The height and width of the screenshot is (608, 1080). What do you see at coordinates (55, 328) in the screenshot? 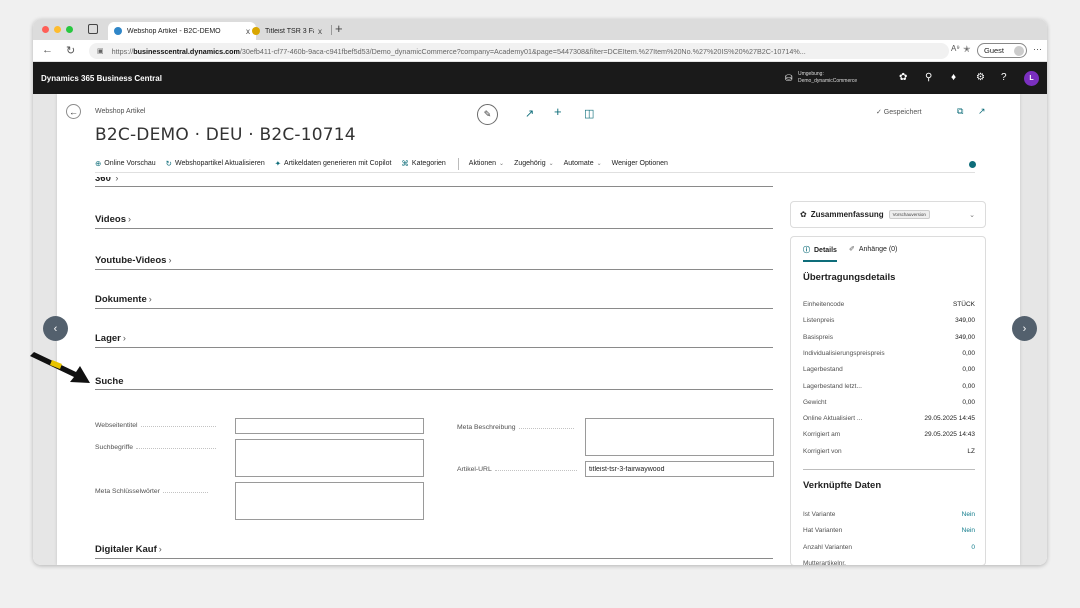
I see `previous-record-button: ‹` at bounding box center [55, 328].